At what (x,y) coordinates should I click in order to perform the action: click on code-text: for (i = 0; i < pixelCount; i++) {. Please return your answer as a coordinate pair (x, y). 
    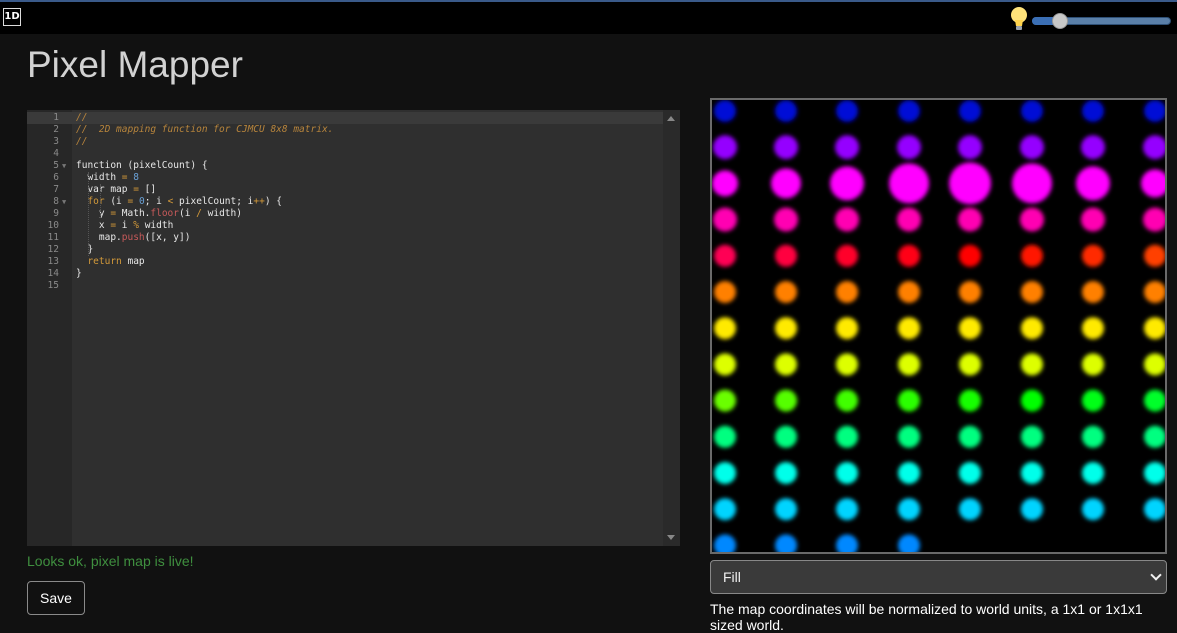
    Looking at the image, I should click on (179, 202).